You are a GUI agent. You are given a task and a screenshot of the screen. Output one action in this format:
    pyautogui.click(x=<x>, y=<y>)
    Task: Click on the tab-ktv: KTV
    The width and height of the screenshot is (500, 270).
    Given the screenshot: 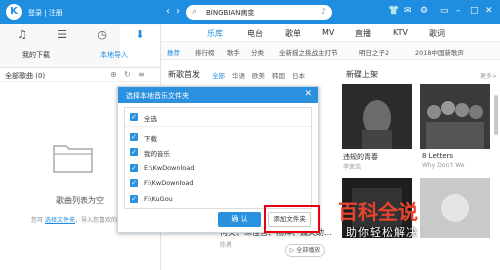 What is the action you would take?
    pyautogui.click(x=400, y=32)
    